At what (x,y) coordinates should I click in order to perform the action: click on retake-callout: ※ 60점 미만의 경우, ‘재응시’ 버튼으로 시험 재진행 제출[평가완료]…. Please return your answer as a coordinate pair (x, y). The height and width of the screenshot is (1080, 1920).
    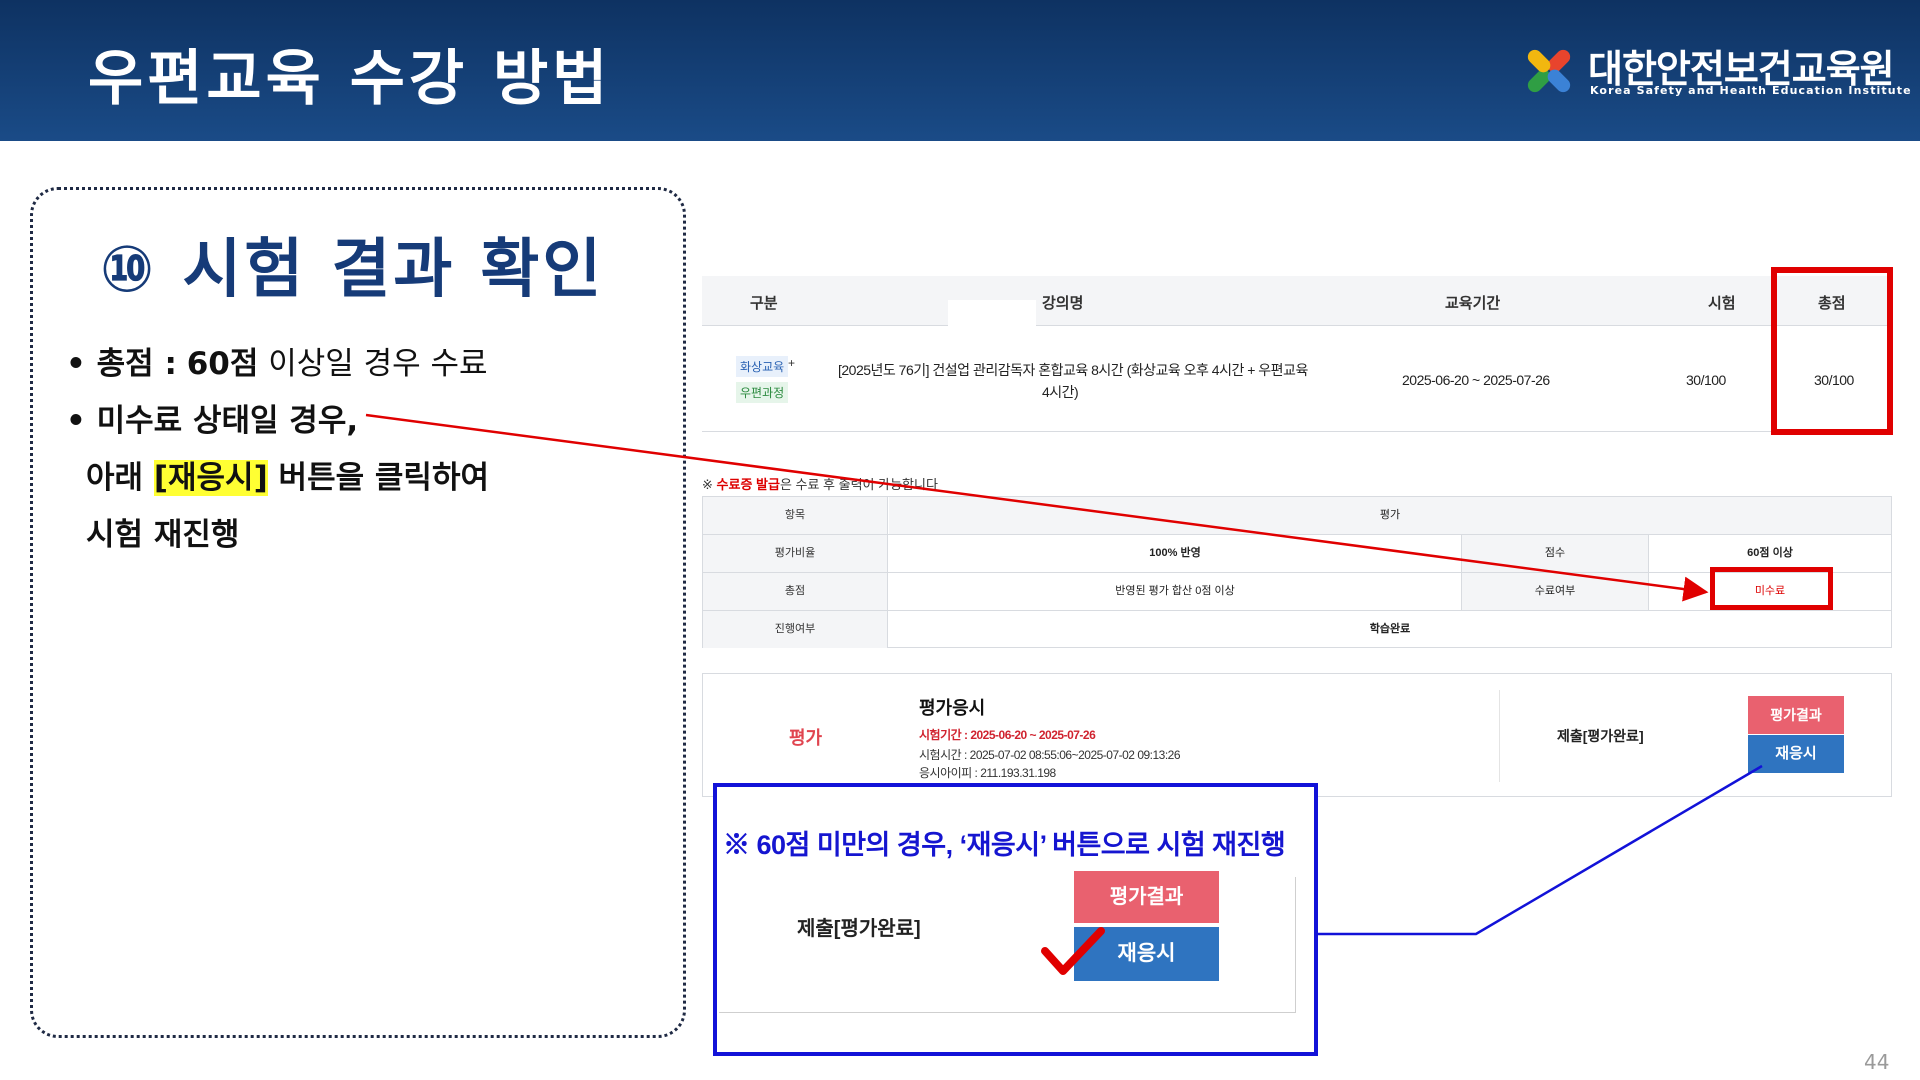
    Looking at the image, I should click on (1015, 919).